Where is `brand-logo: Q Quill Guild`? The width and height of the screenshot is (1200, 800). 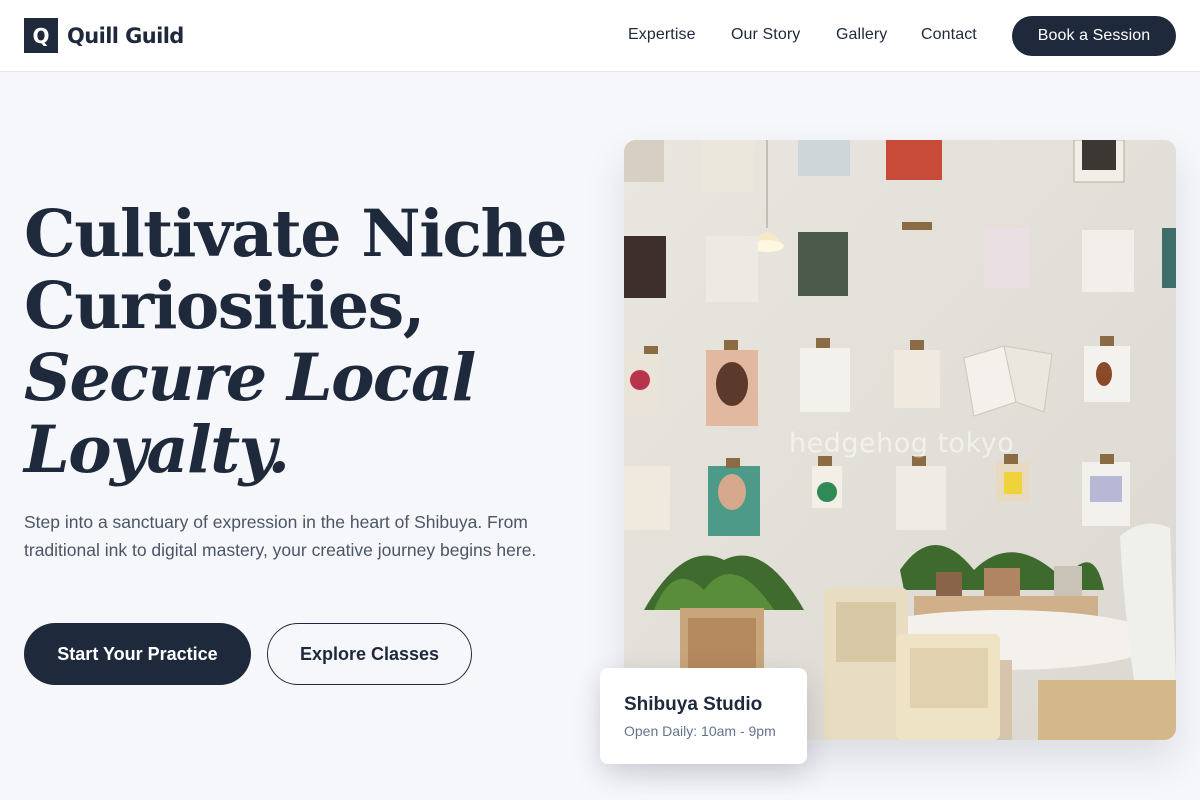 brand-logo: Q Quill Guild is located at coordinates (104, 35).